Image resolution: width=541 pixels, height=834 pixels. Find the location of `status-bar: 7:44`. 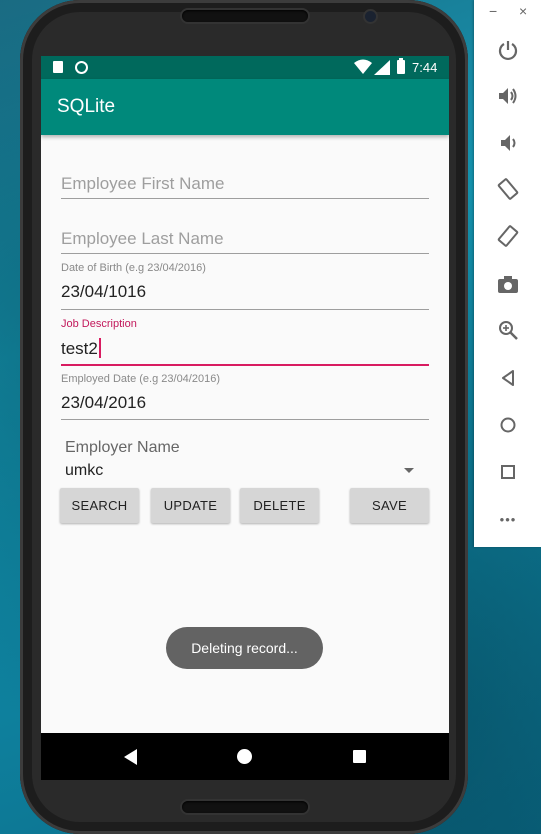

status-bar: 7:44 is located at coordinates (245, 67).